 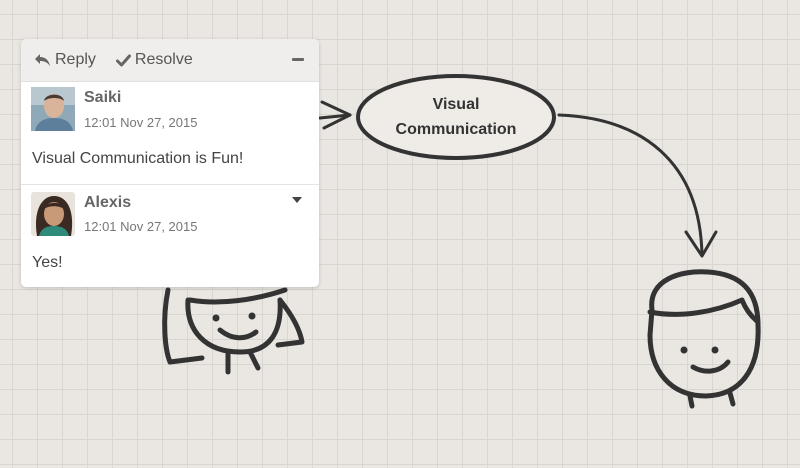 What do you see at coordinates (456, 104) in the screenshot?
I see `node-label-line1: Visual` at bounding box center [456, 104].